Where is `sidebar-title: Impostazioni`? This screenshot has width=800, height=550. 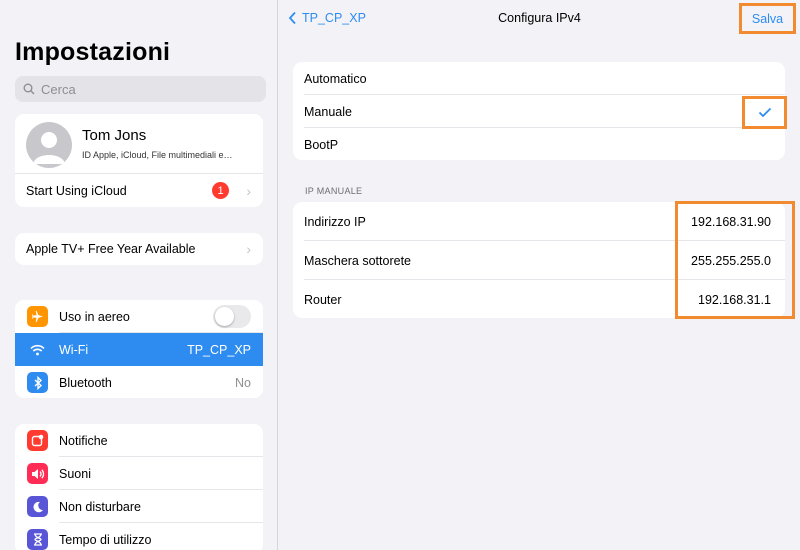 sidebar-title: Impostazioni is located at coordinates (93, 52).